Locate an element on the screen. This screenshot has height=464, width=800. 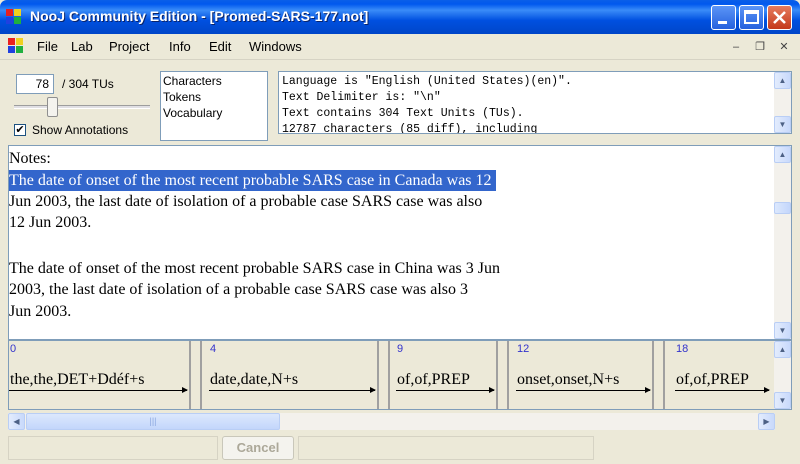
list-item-characters: Characters is located at coordinates (192, 81).